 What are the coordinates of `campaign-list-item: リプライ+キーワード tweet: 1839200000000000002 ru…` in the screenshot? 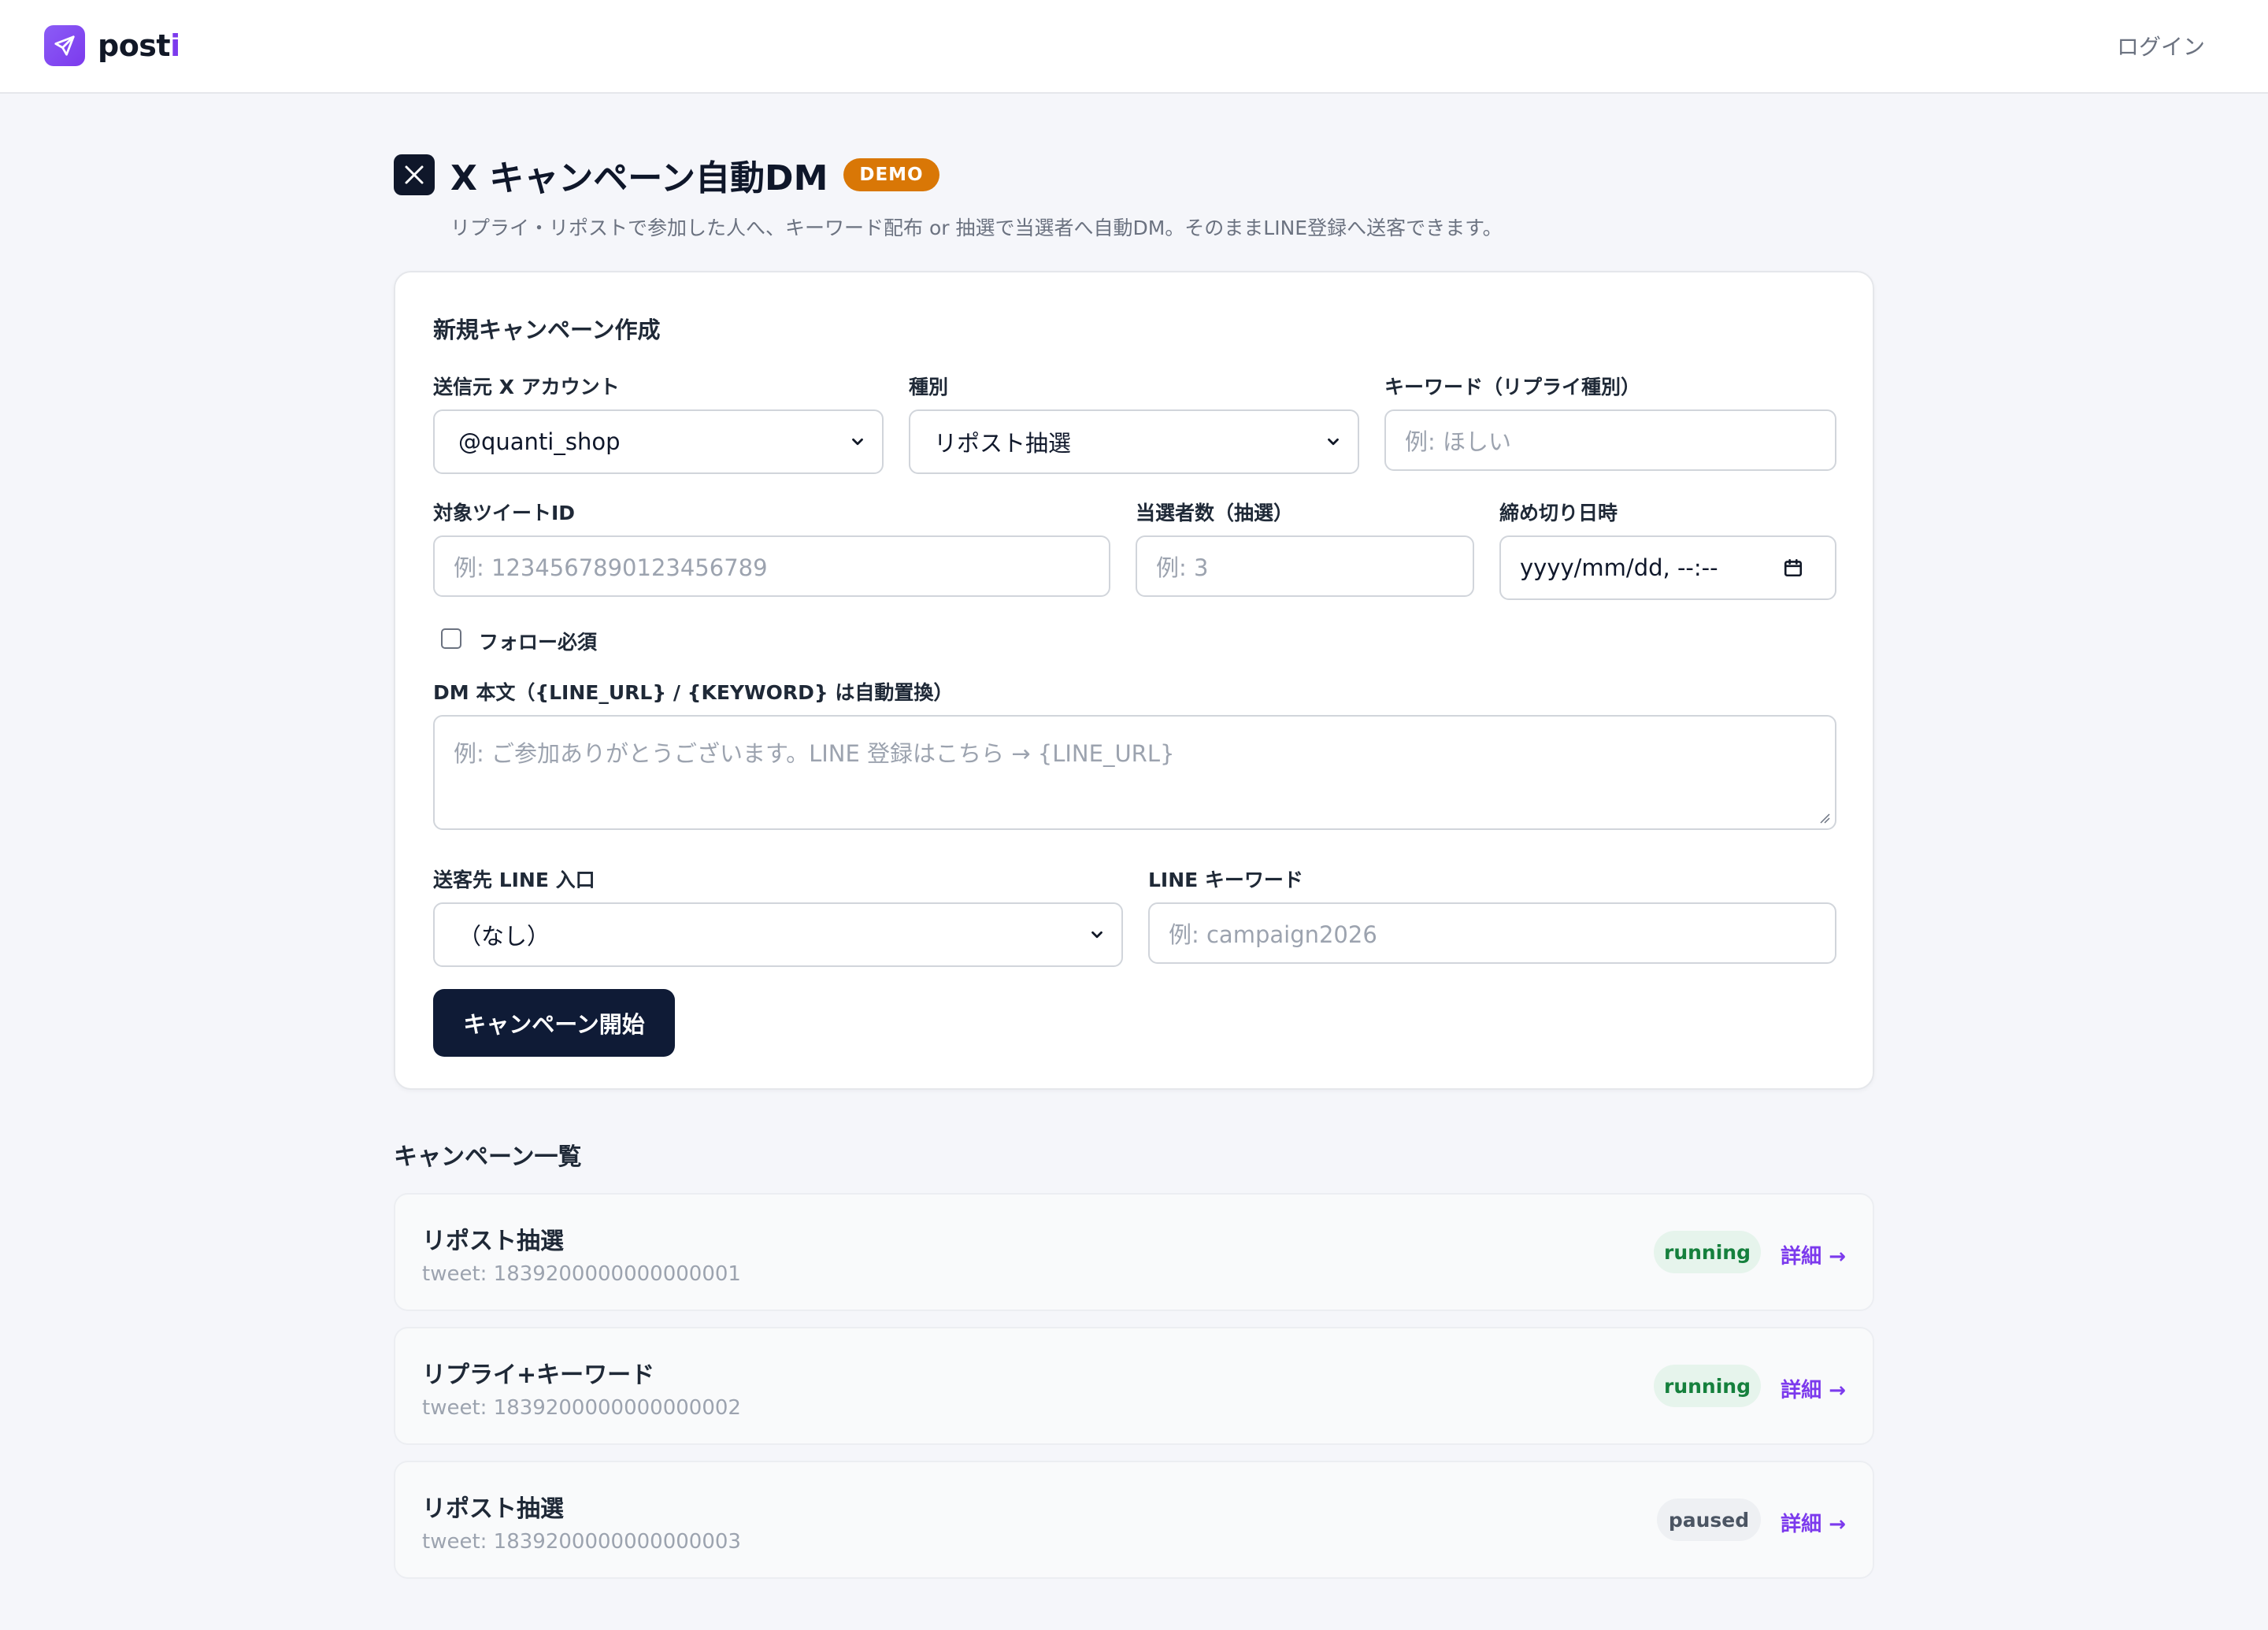 It's located at (1134, 1386).